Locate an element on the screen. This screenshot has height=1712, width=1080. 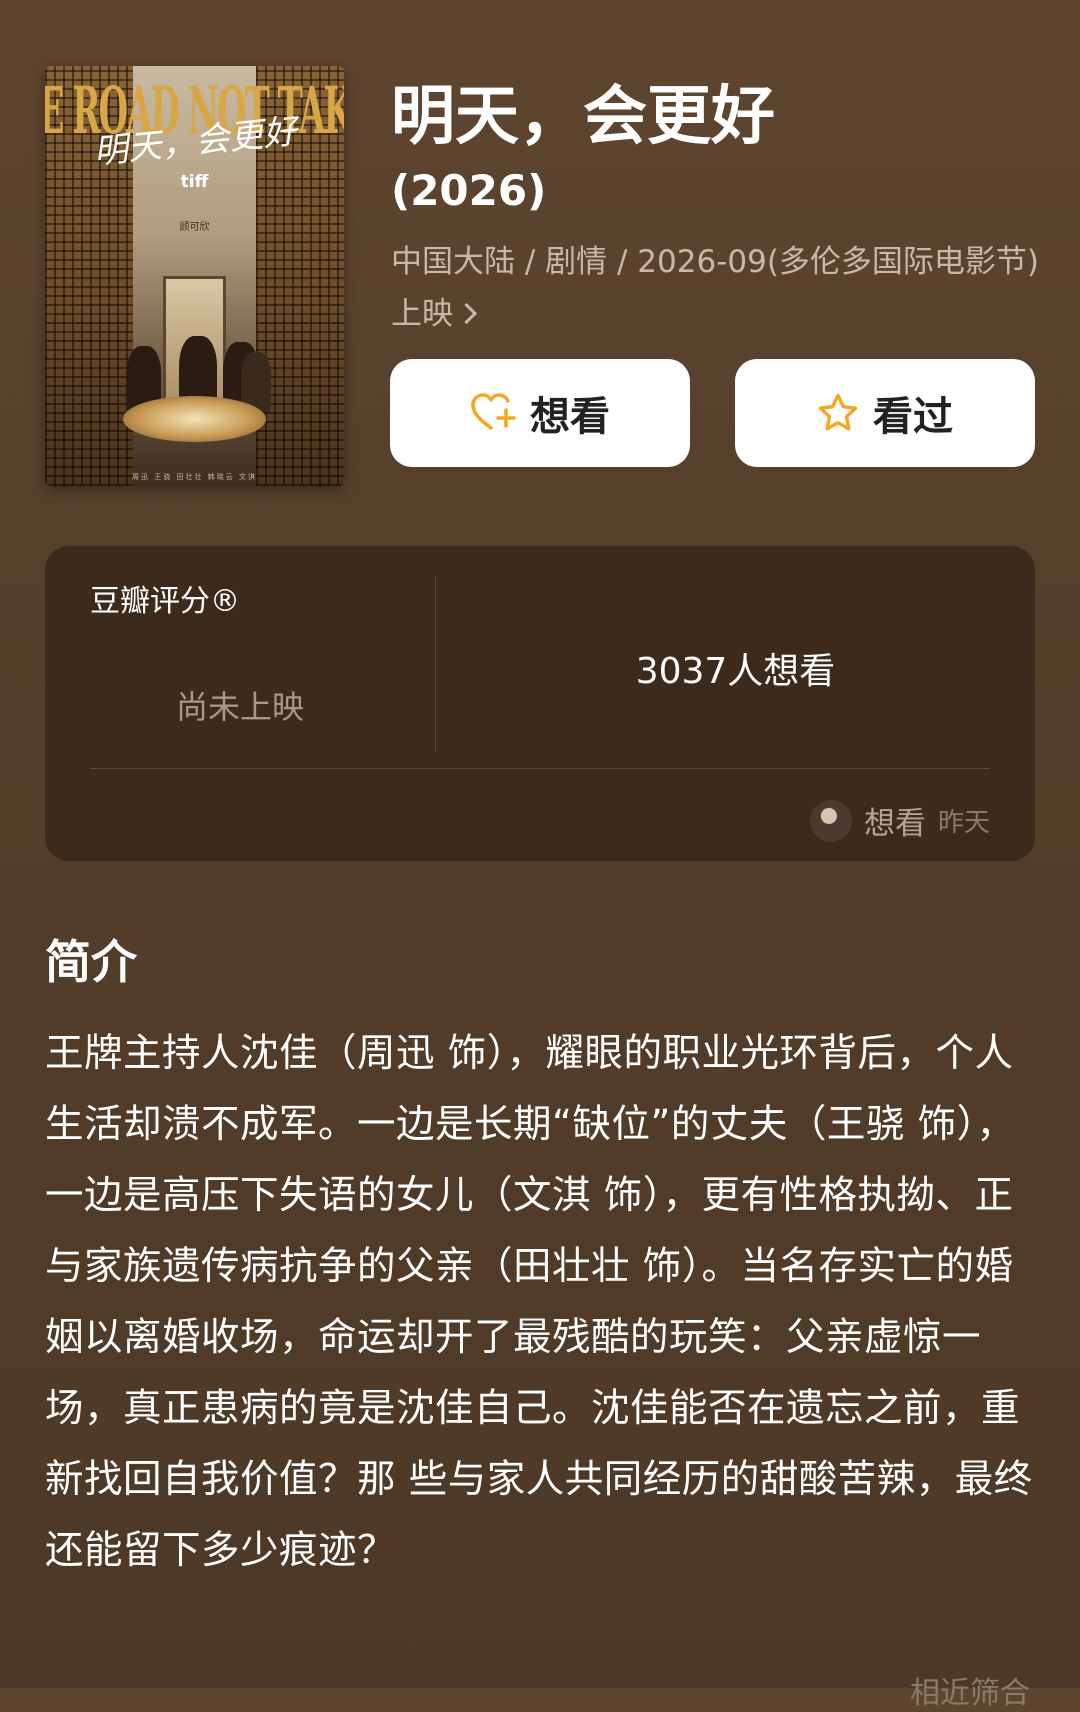
want-count: 3037人想看 is located at coordinates (735, 668).